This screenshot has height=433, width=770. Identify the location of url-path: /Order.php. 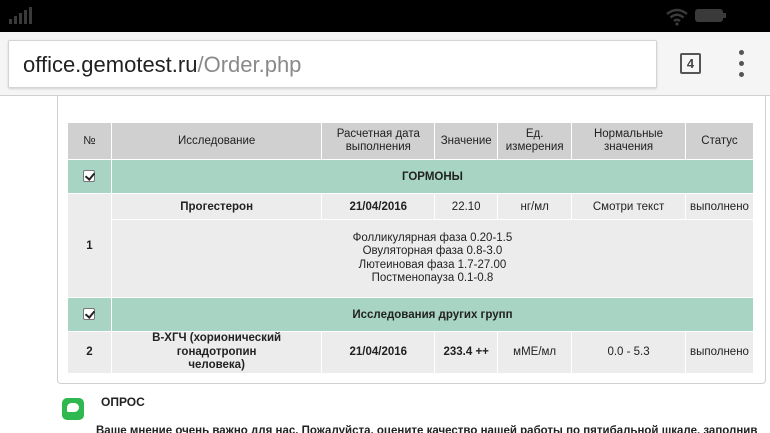
(249, 64).